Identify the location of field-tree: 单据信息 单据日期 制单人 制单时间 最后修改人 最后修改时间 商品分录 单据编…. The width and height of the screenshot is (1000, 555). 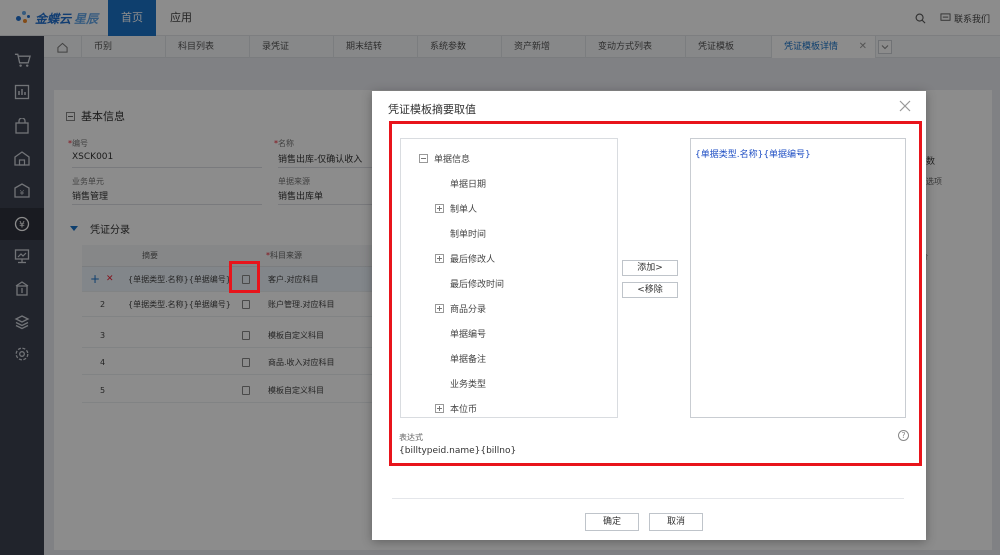
(509, 278).